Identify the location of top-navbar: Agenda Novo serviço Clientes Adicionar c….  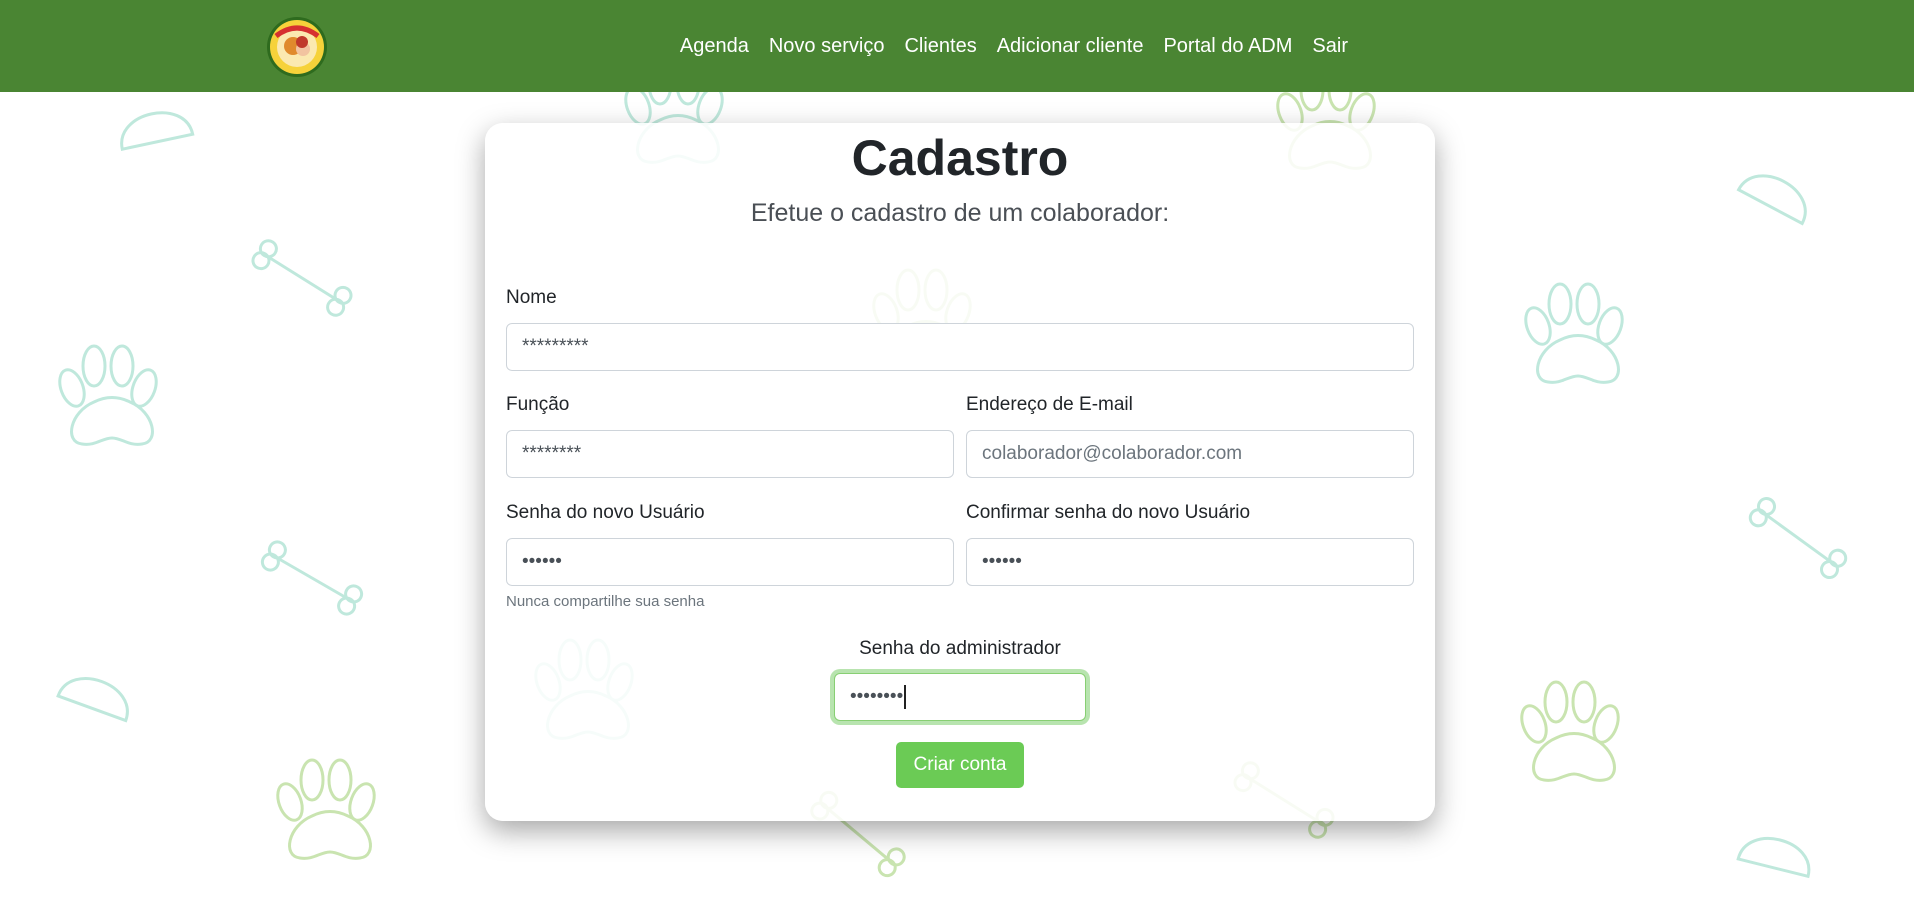
(957, 46).